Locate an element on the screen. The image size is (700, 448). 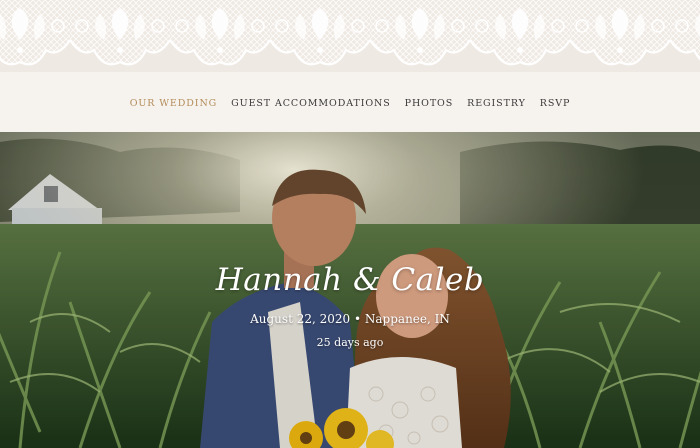
nav-photos: PHOTOS is located at coordinates (429, 103).